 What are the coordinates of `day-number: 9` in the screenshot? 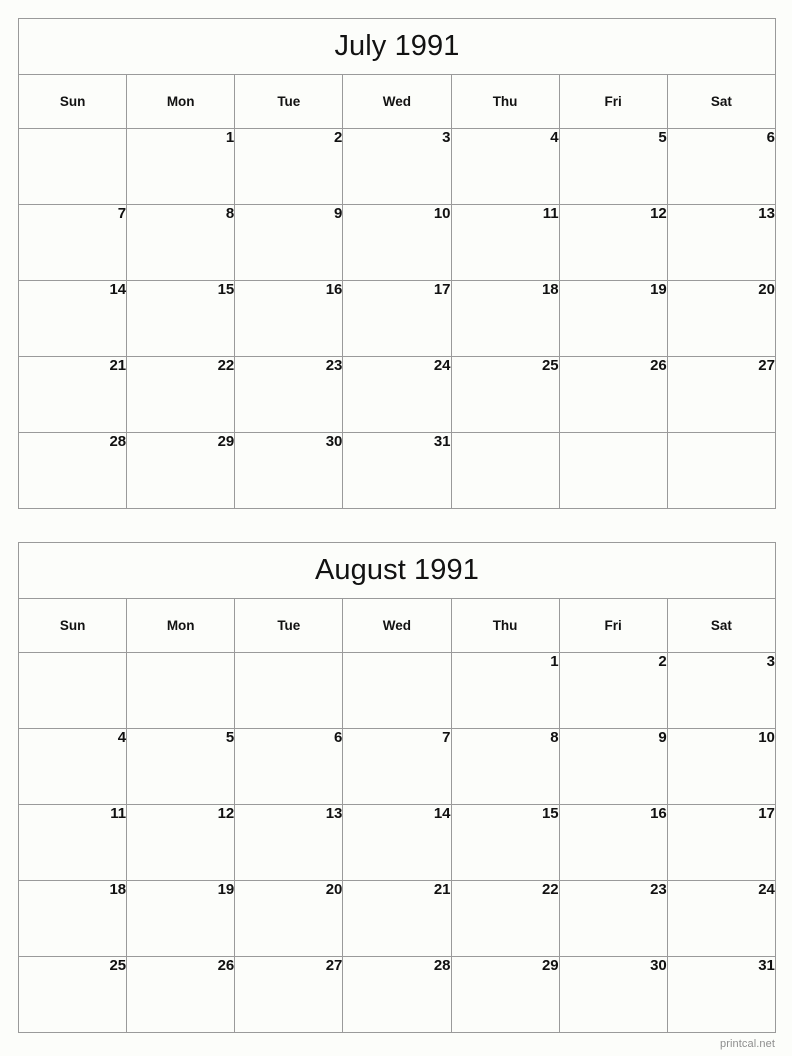 It's located at (338, 213).